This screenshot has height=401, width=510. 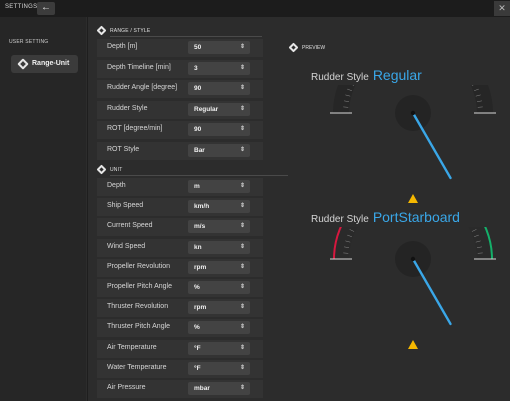 What do you see at coordinates (180, 109) in the screenshot?
I see `range-style-row: Rudder Style Regular ⇕` at bounding box center [180, 109].